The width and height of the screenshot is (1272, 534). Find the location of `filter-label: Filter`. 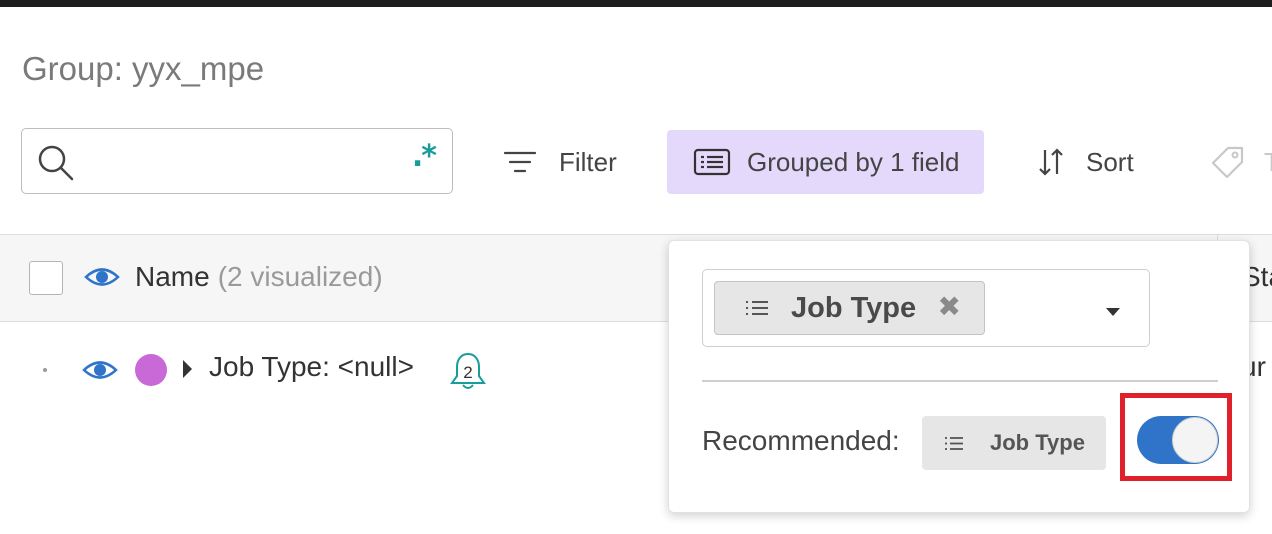

filter-label: Filter is located at coordinates (588, 161).